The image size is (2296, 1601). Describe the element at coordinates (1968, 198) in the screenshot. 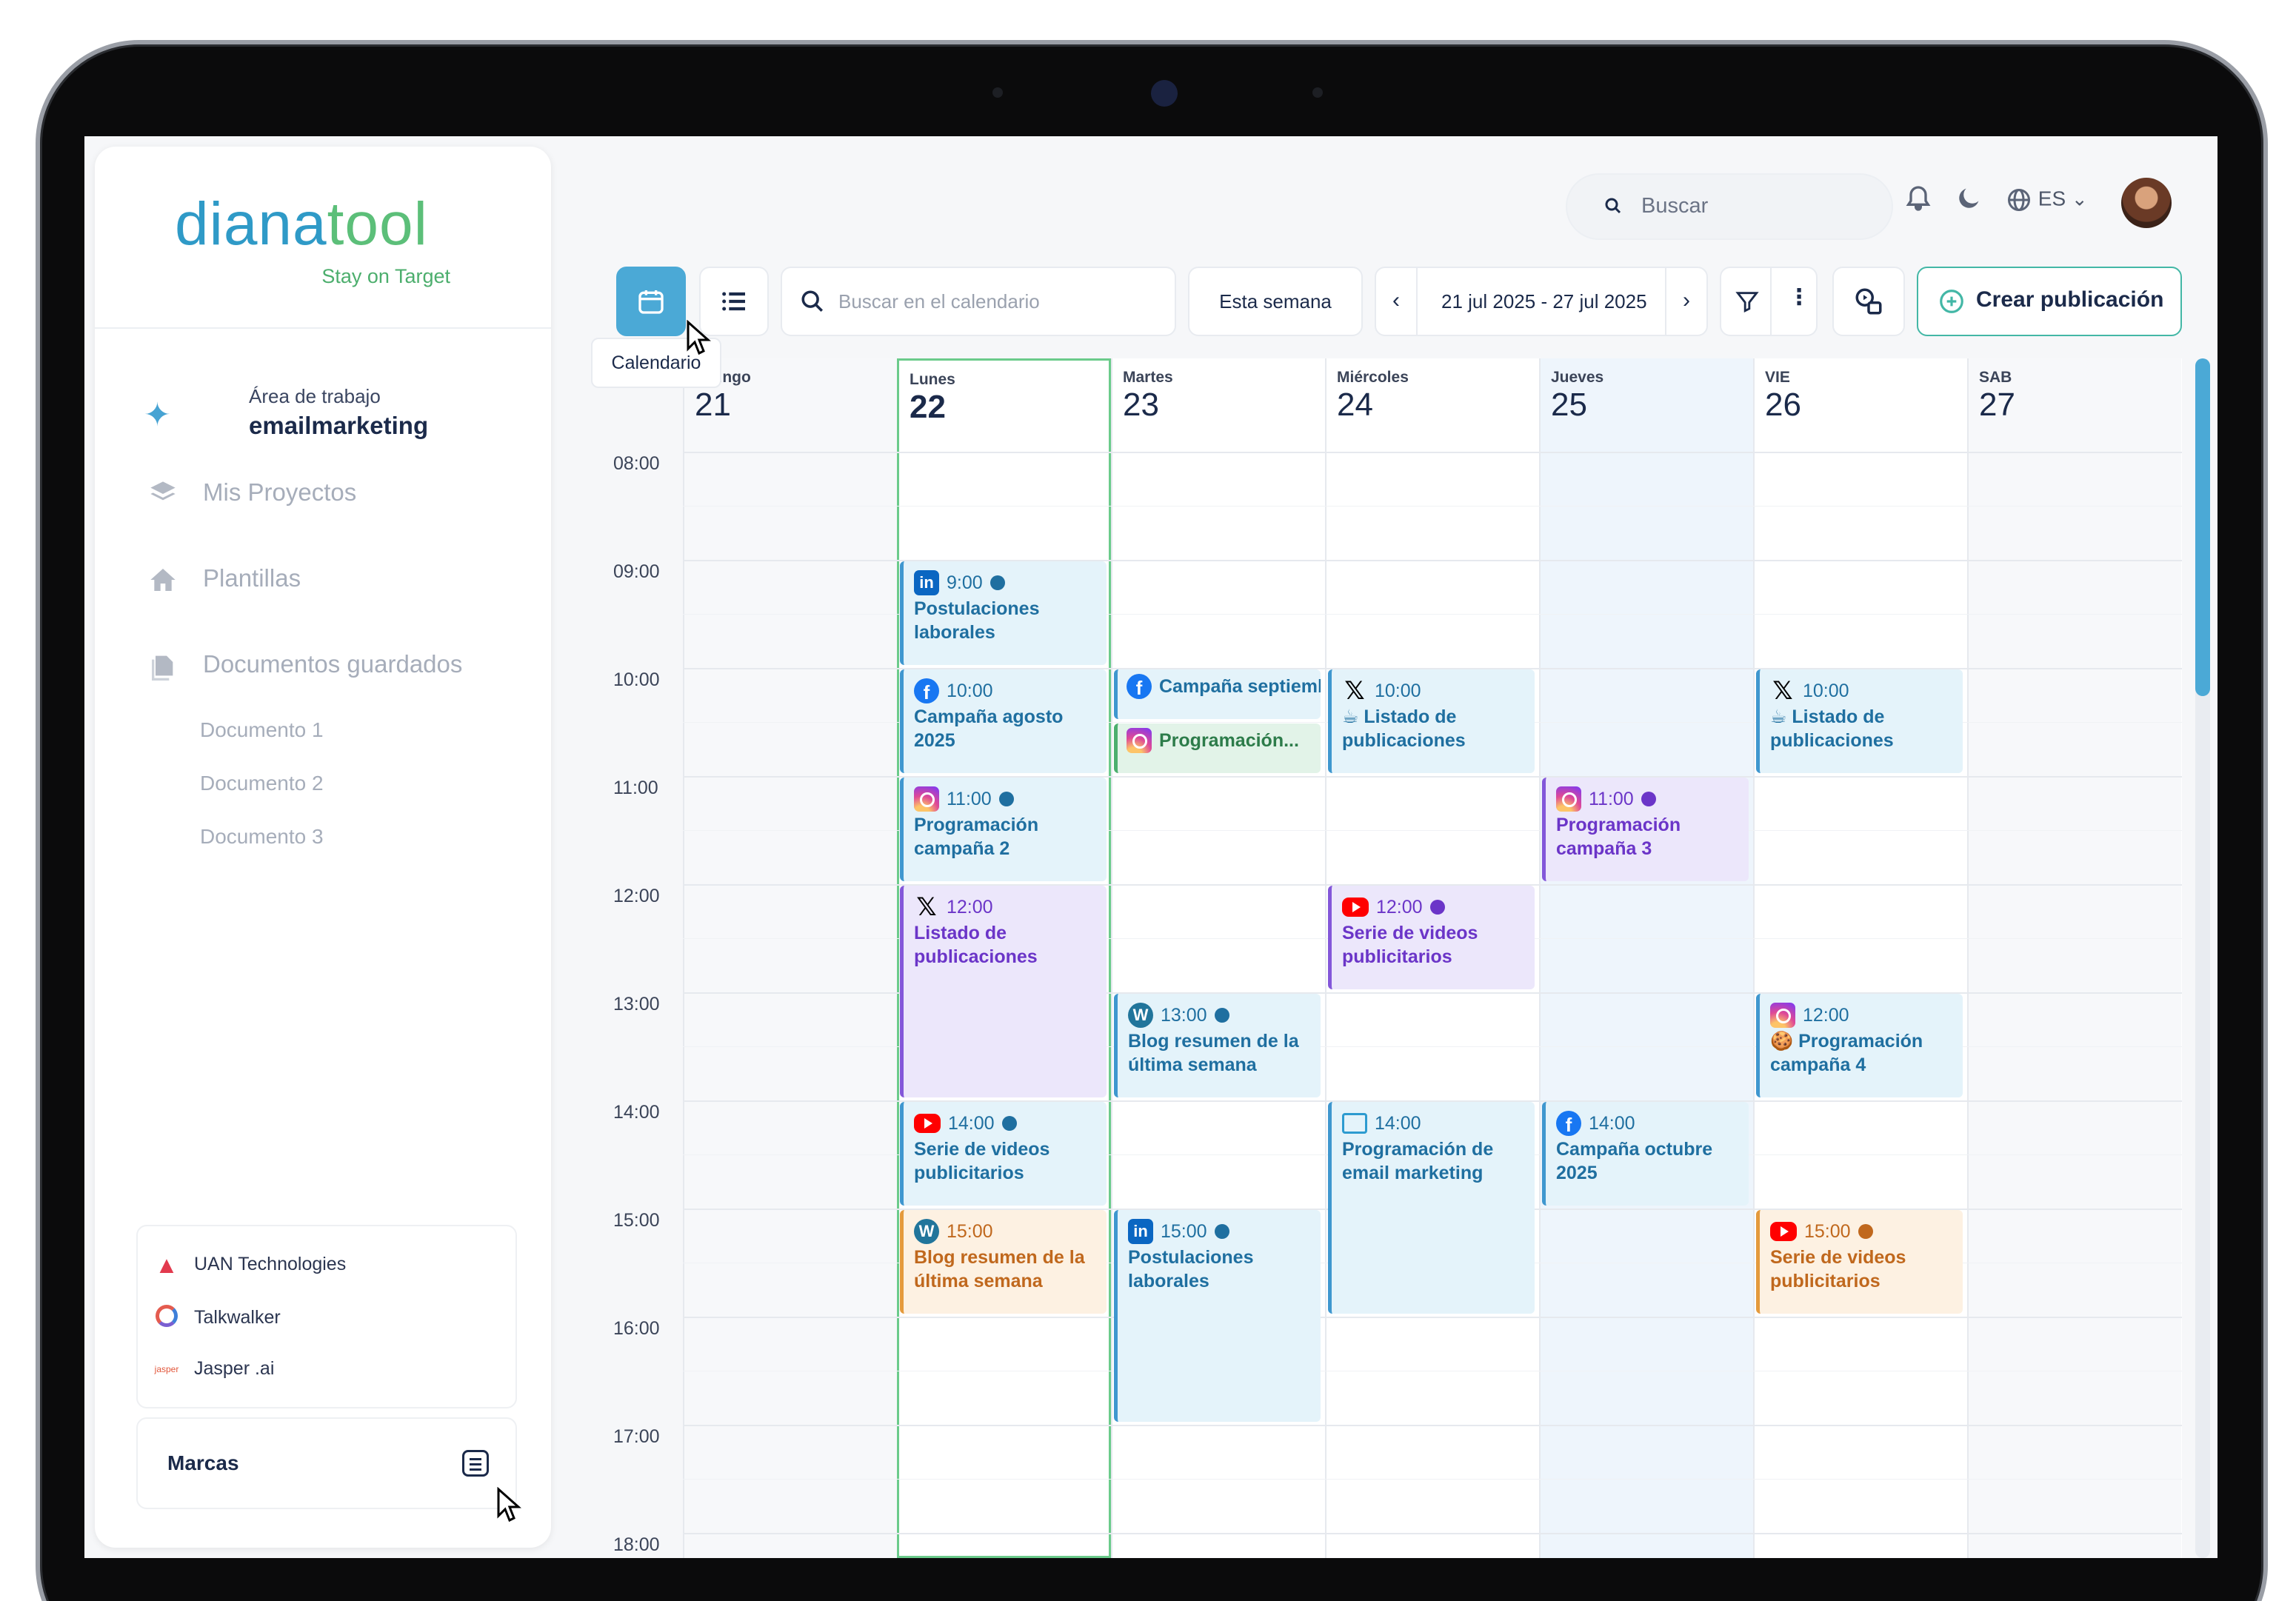

I see `moon-icon` at that location.